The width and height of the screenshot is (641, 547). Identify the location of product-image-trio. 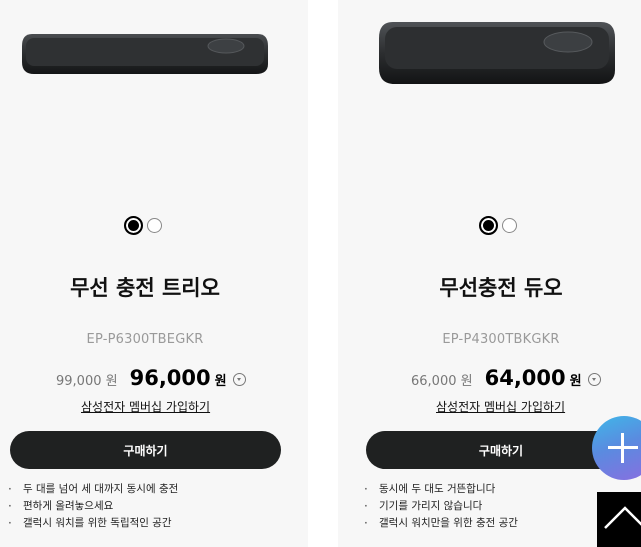
(145, 54).